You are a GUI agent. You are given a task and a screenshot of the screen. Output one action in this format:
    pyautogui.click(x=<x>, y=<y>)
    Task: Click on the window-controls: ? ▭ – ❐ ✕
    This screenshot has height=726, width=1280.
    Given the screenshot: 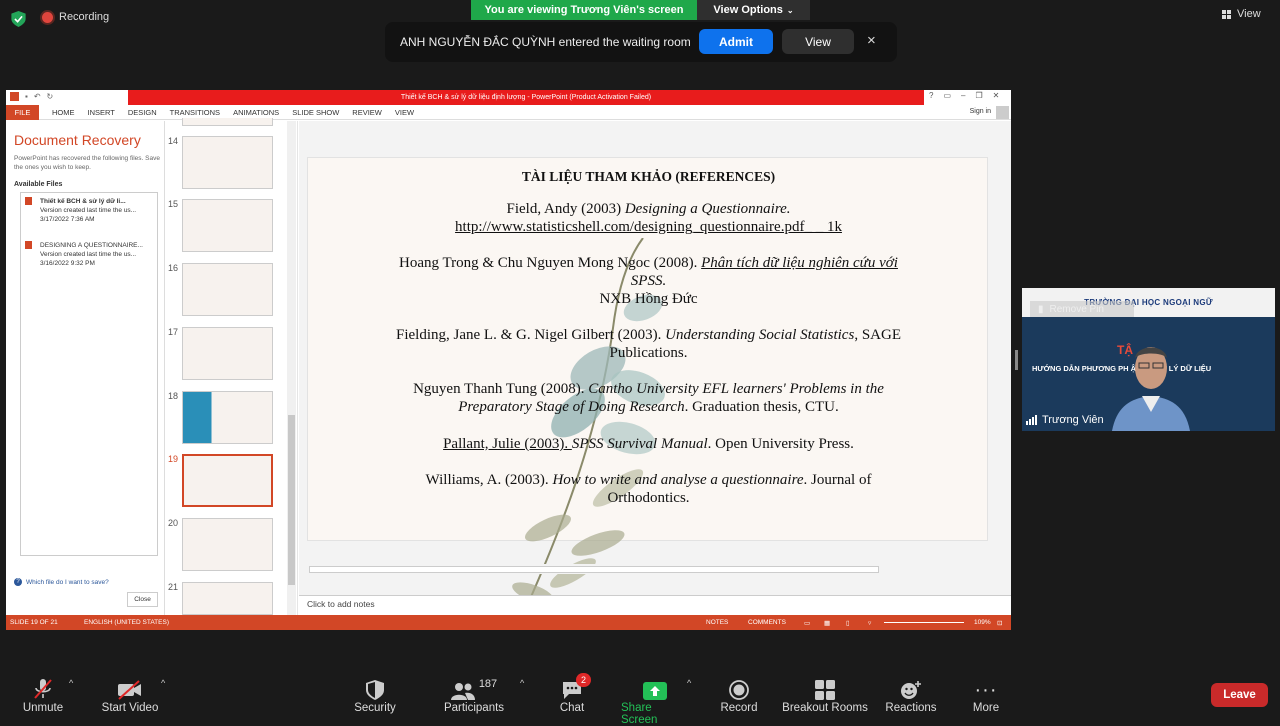 What is the action you would take?
    pyautogui.click(x=964, y=95)
    